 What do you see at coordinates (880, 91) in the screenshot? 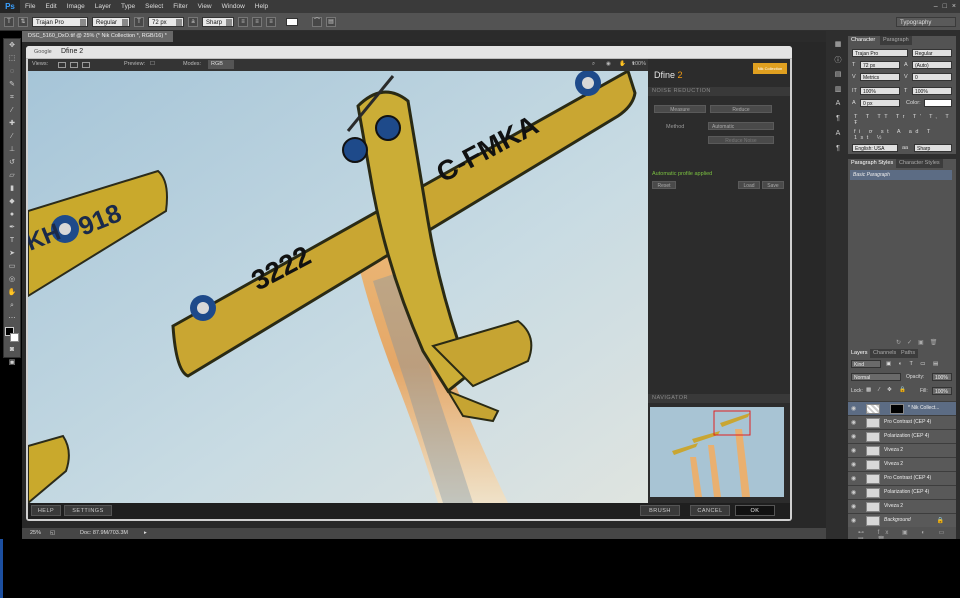
I see `char-vertical-scale: 100%` at bounding box center [880, 91].